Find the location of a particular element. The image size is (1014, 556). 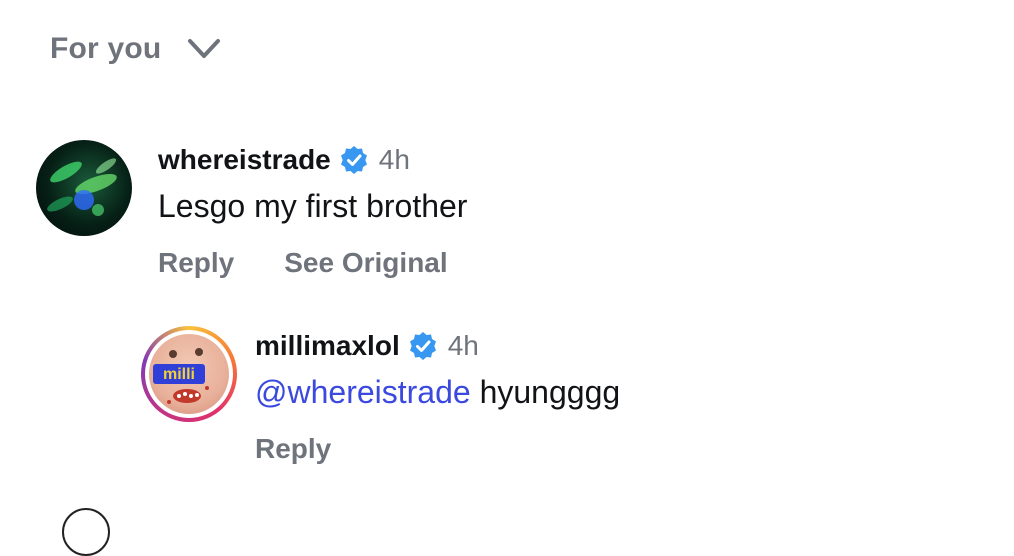

sort-dropdown: For you is located at coordinates (135, 49).